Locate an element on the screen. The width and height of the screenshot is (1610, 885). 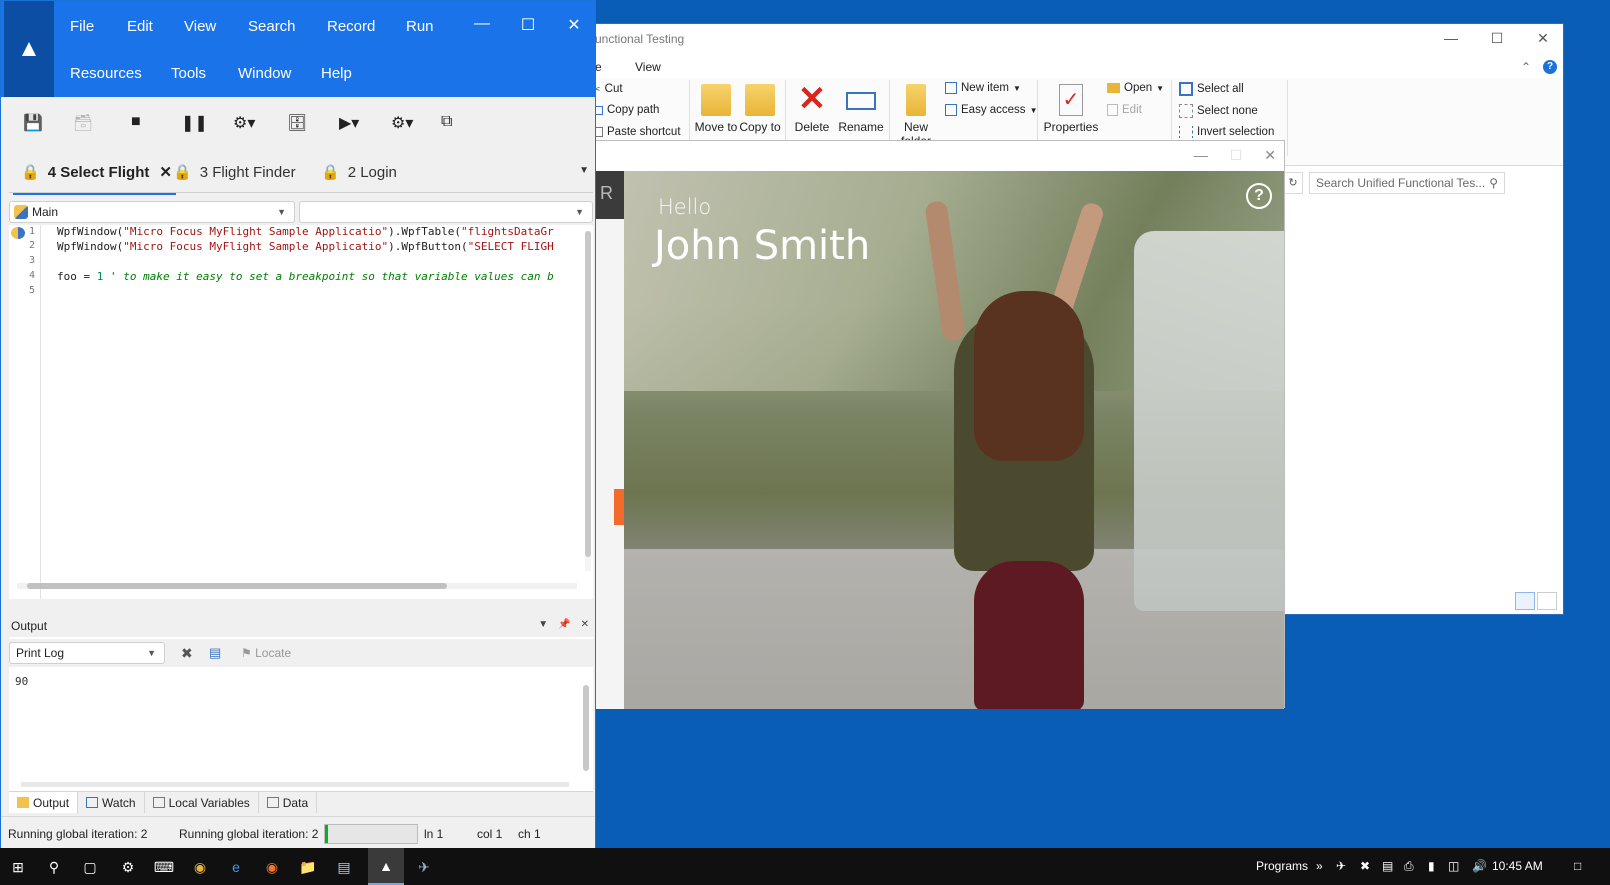
tray-app-icon: ✈ is located at coordinates (1341, 866).